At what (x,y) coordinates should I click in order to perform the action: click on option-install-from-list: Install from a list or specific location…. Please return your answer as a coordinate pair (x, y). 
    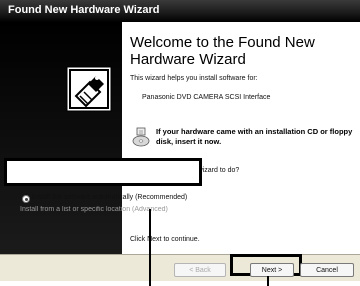
    Looking at the image, I should click on (126, 211).